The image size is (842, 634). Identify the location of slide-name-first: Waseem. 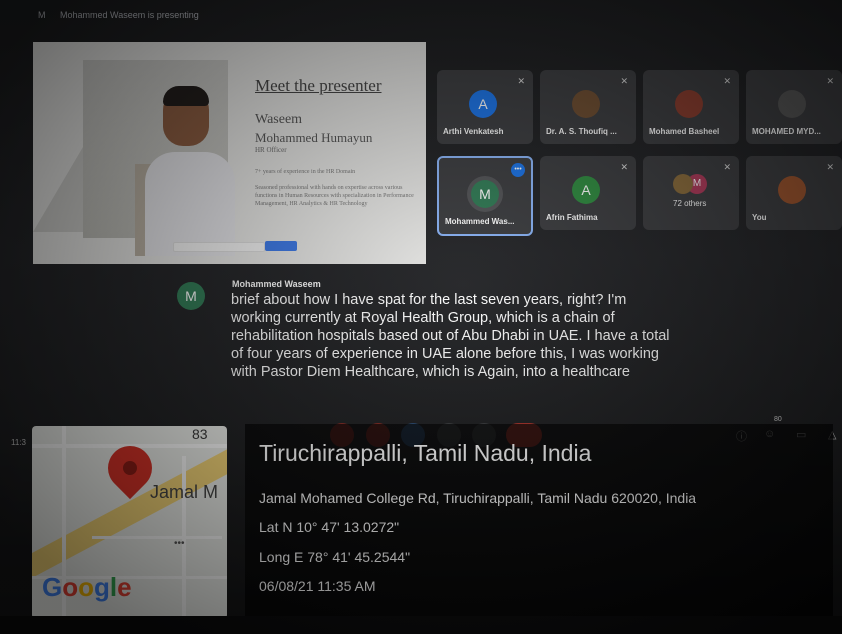
(279, 119).